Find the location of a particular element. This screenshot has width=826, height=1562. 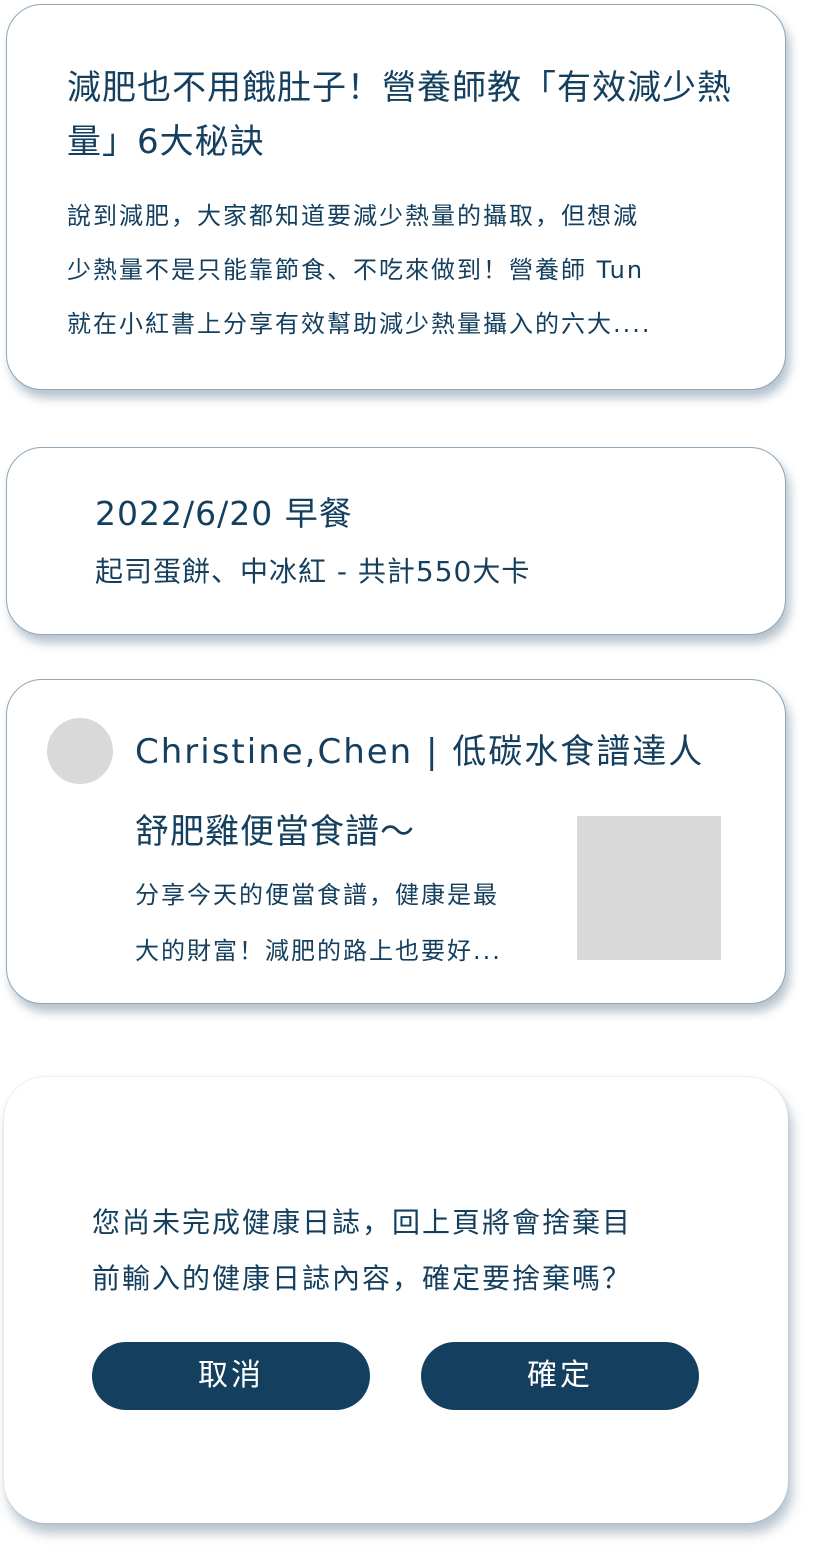

meal-log-card: 2022/6/20 早餐 起司蛋餅、中冰紅 - 共計550大卡 is located at coordinates (396, 541).